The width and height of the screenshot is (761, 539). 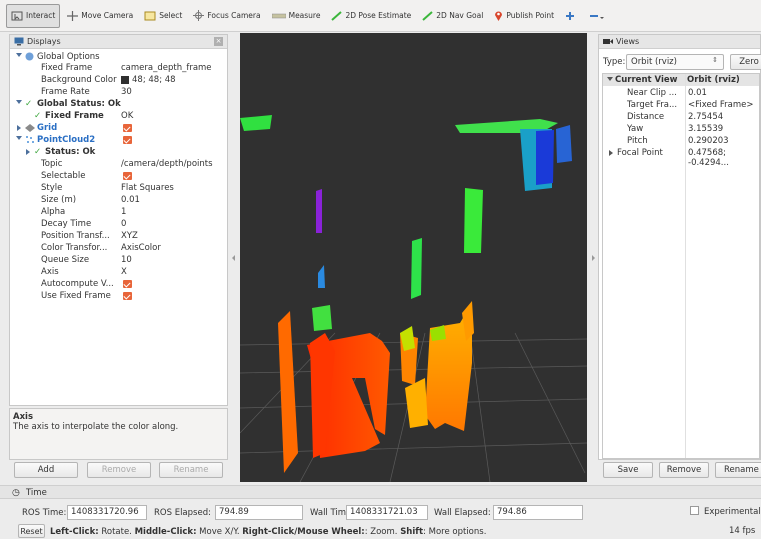 I want to click on collapse-left-icon, so click(x=233, y=258).